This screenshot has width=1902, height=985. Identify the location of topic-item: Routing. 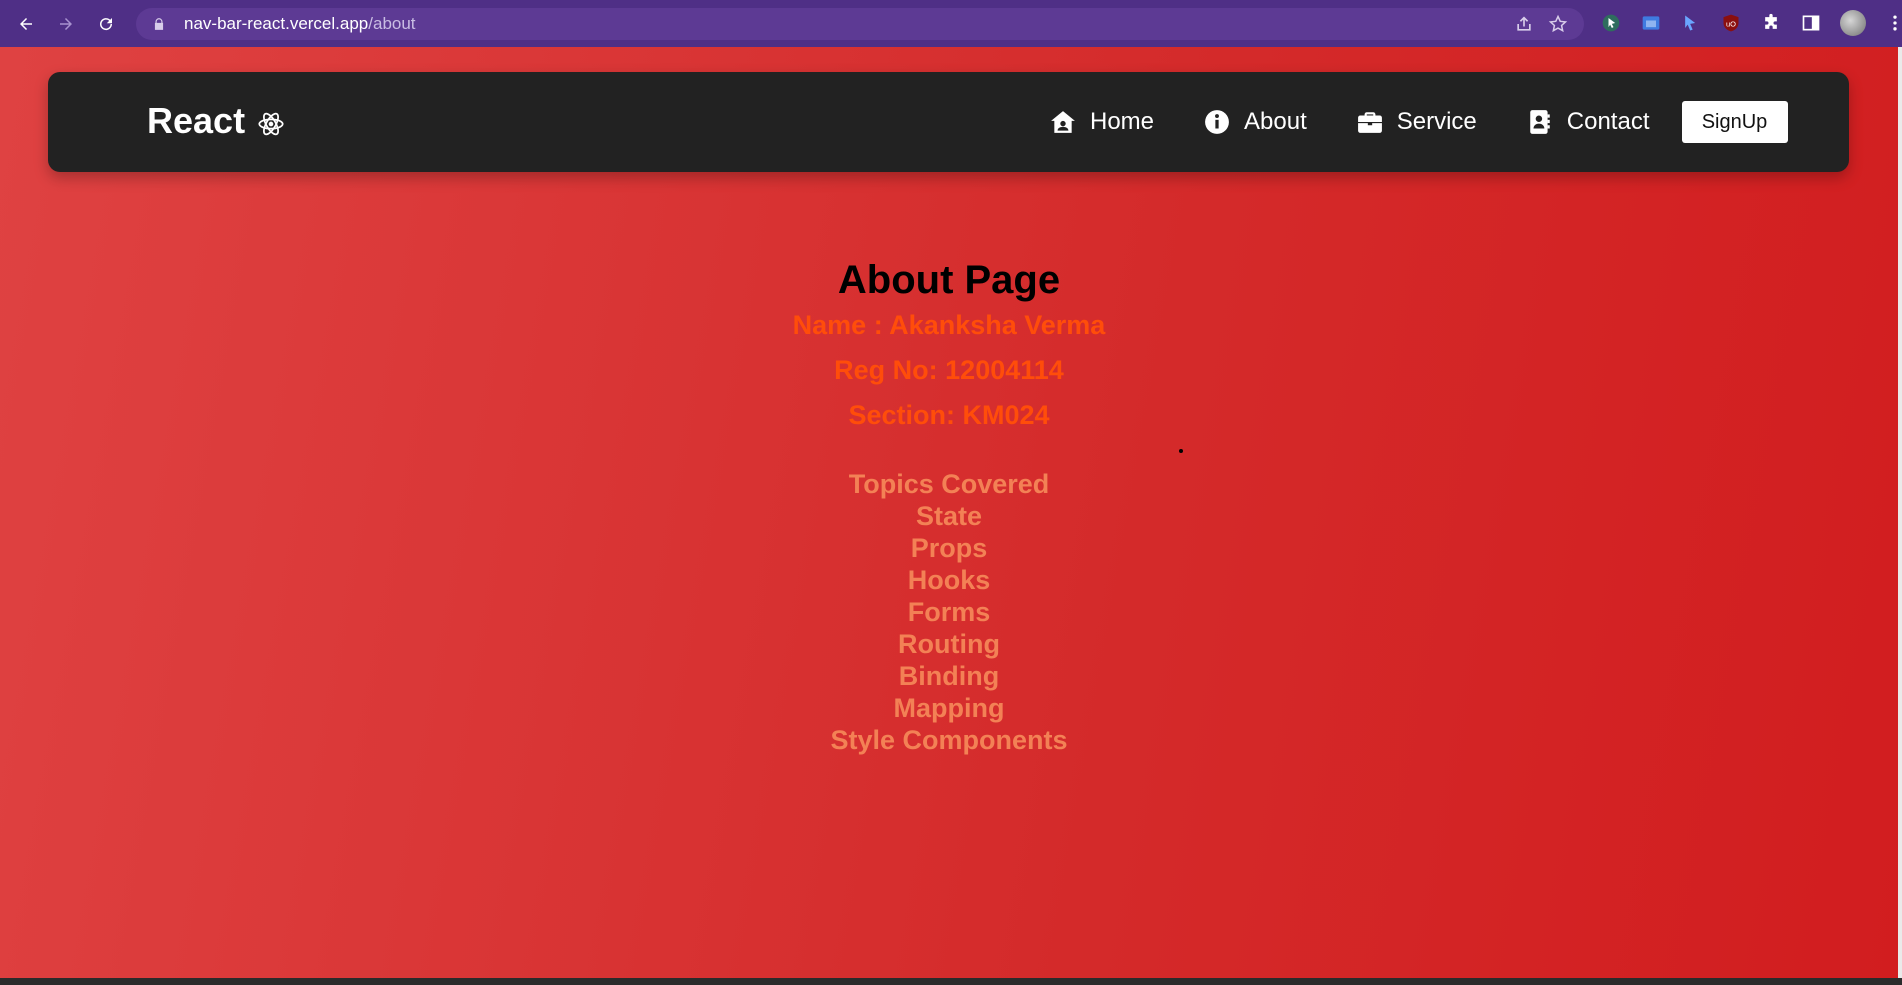
(949, 644).